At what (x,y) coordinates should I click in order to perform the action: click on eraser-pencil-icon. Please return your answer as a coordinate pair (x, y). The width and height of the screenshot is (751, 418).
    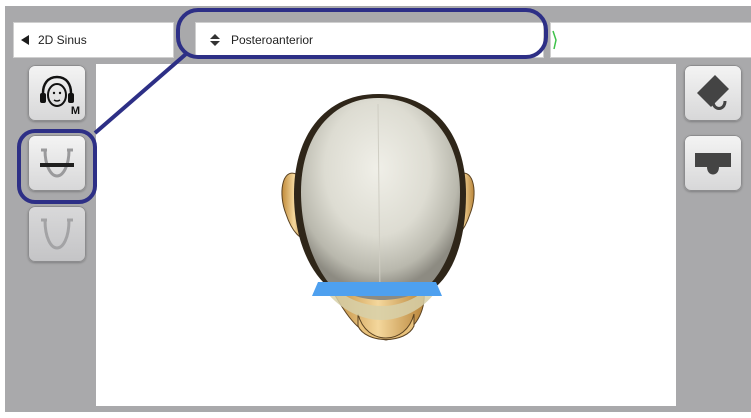
    Looking at the image, I should click on (713, 92).